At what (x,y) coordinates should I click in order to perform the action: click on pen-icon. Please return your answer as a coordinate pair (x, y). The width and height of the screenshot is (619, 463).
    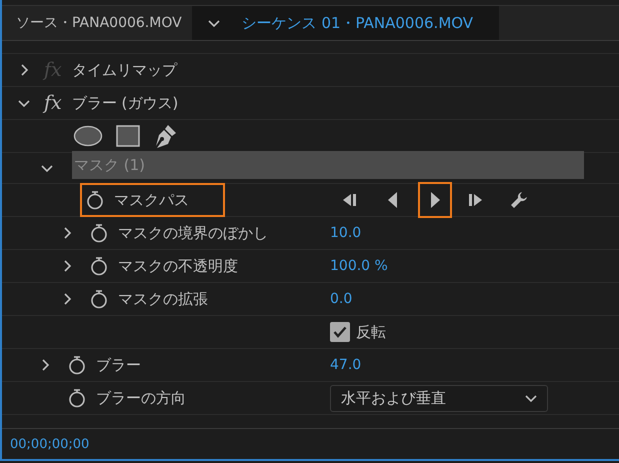
    Looking at the image, I should click on (166, 136).